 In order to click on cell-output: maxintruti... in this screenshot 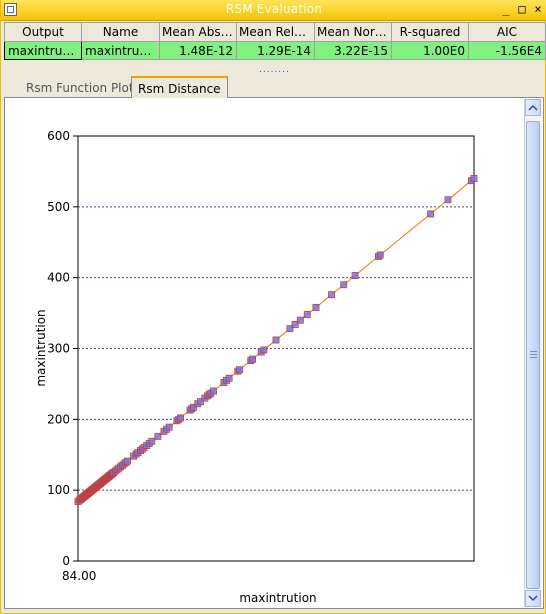, I will do `click(43, 50)`.